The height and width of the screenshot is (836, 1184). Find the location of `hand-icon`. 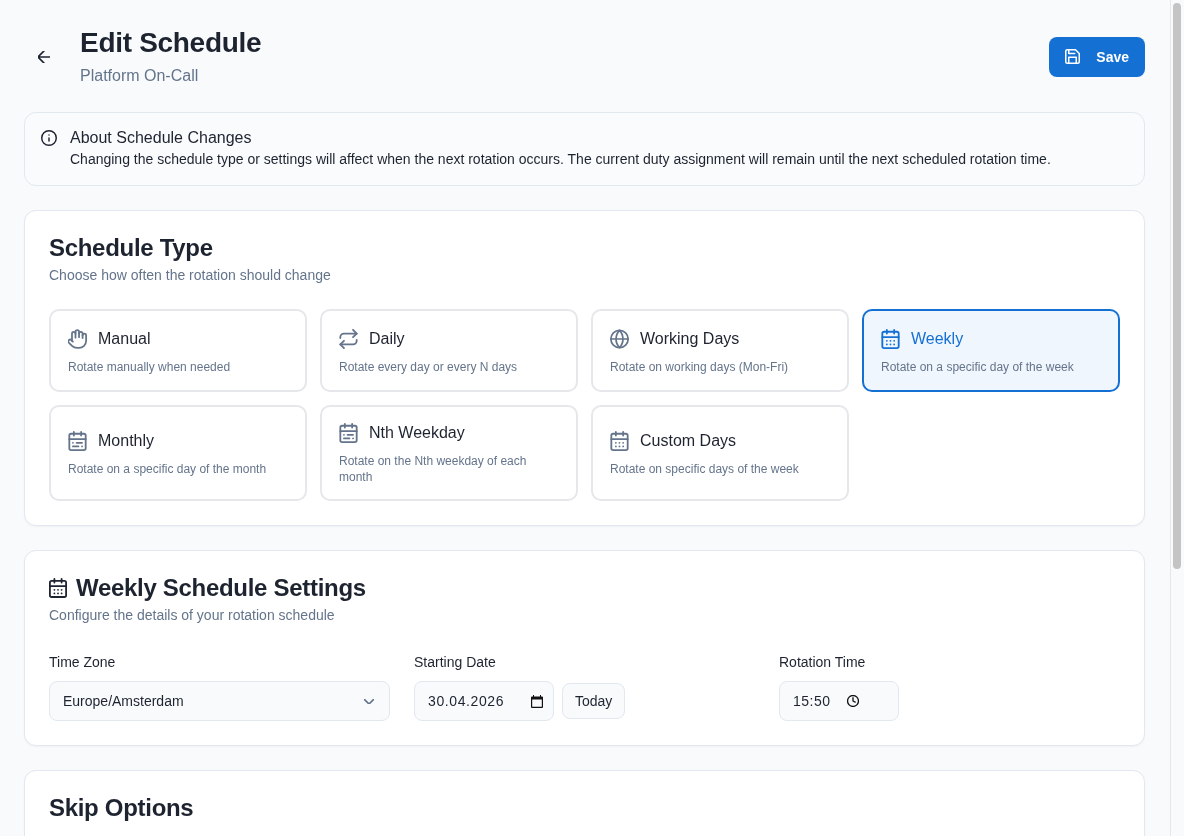

hand-icon is located at coordinates (77, 338).